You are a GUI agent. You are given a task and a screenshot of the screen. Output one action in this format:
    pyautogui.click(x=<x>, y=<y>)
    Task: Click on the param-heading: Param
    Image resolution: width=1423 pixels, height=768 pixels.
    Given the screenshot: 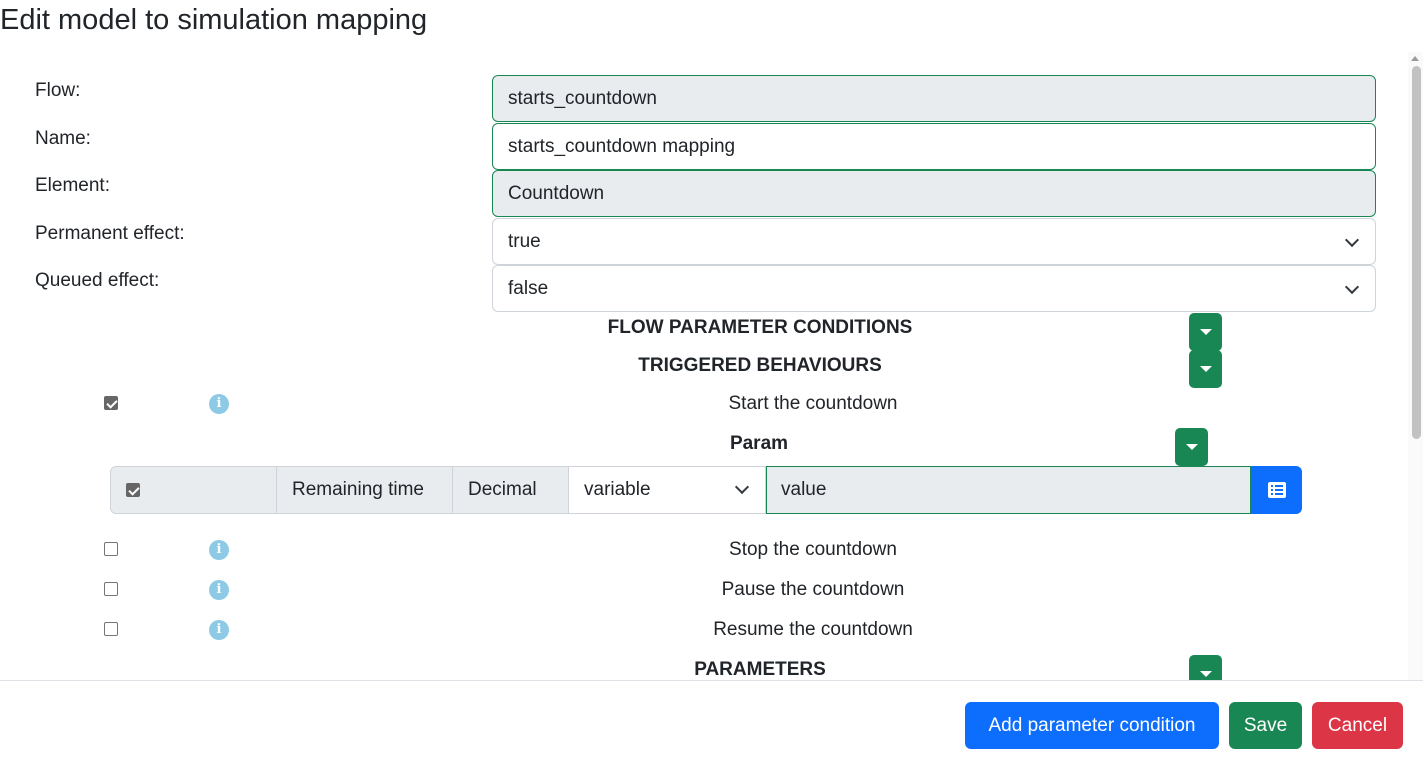 What is the action you would take?
    pyautogui.click(x=759, y=443)
    